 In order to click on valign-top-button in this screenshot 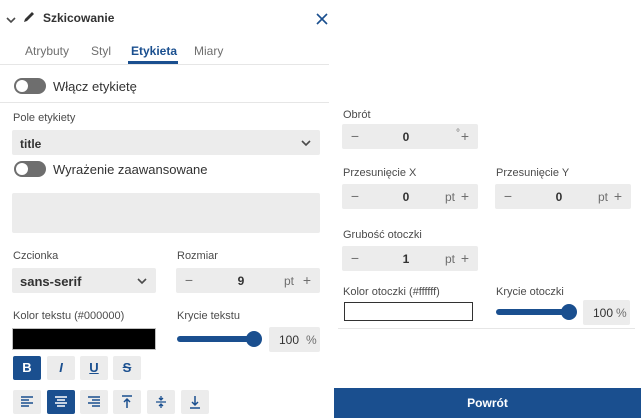, I will do `click(127, 402)`.